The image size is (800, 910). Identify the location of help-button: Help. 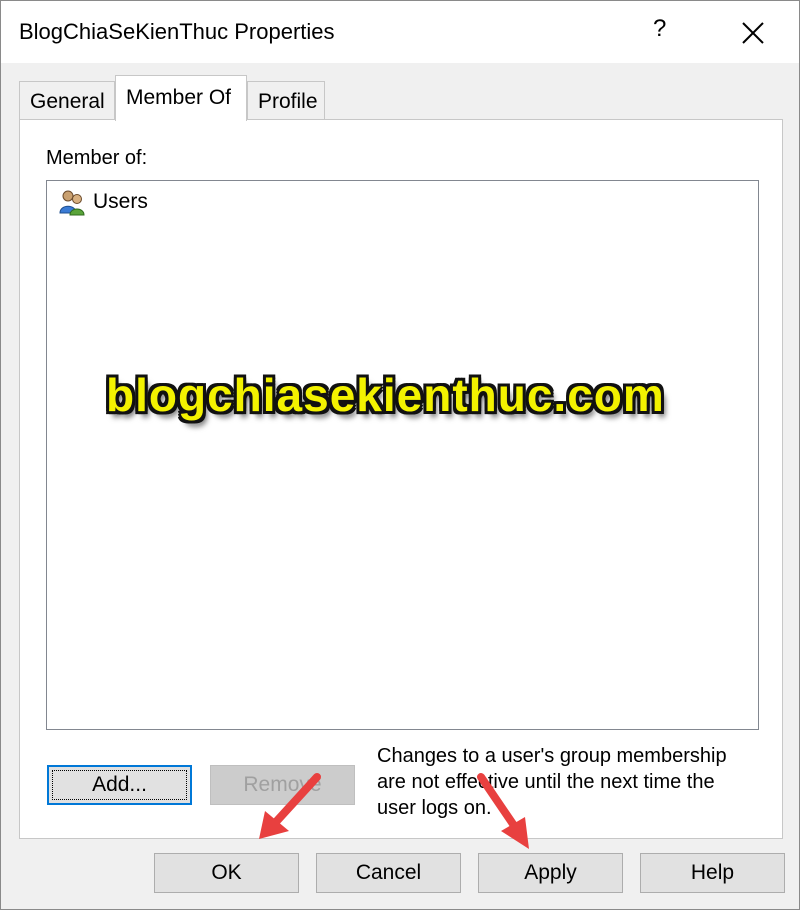
(712, 873).